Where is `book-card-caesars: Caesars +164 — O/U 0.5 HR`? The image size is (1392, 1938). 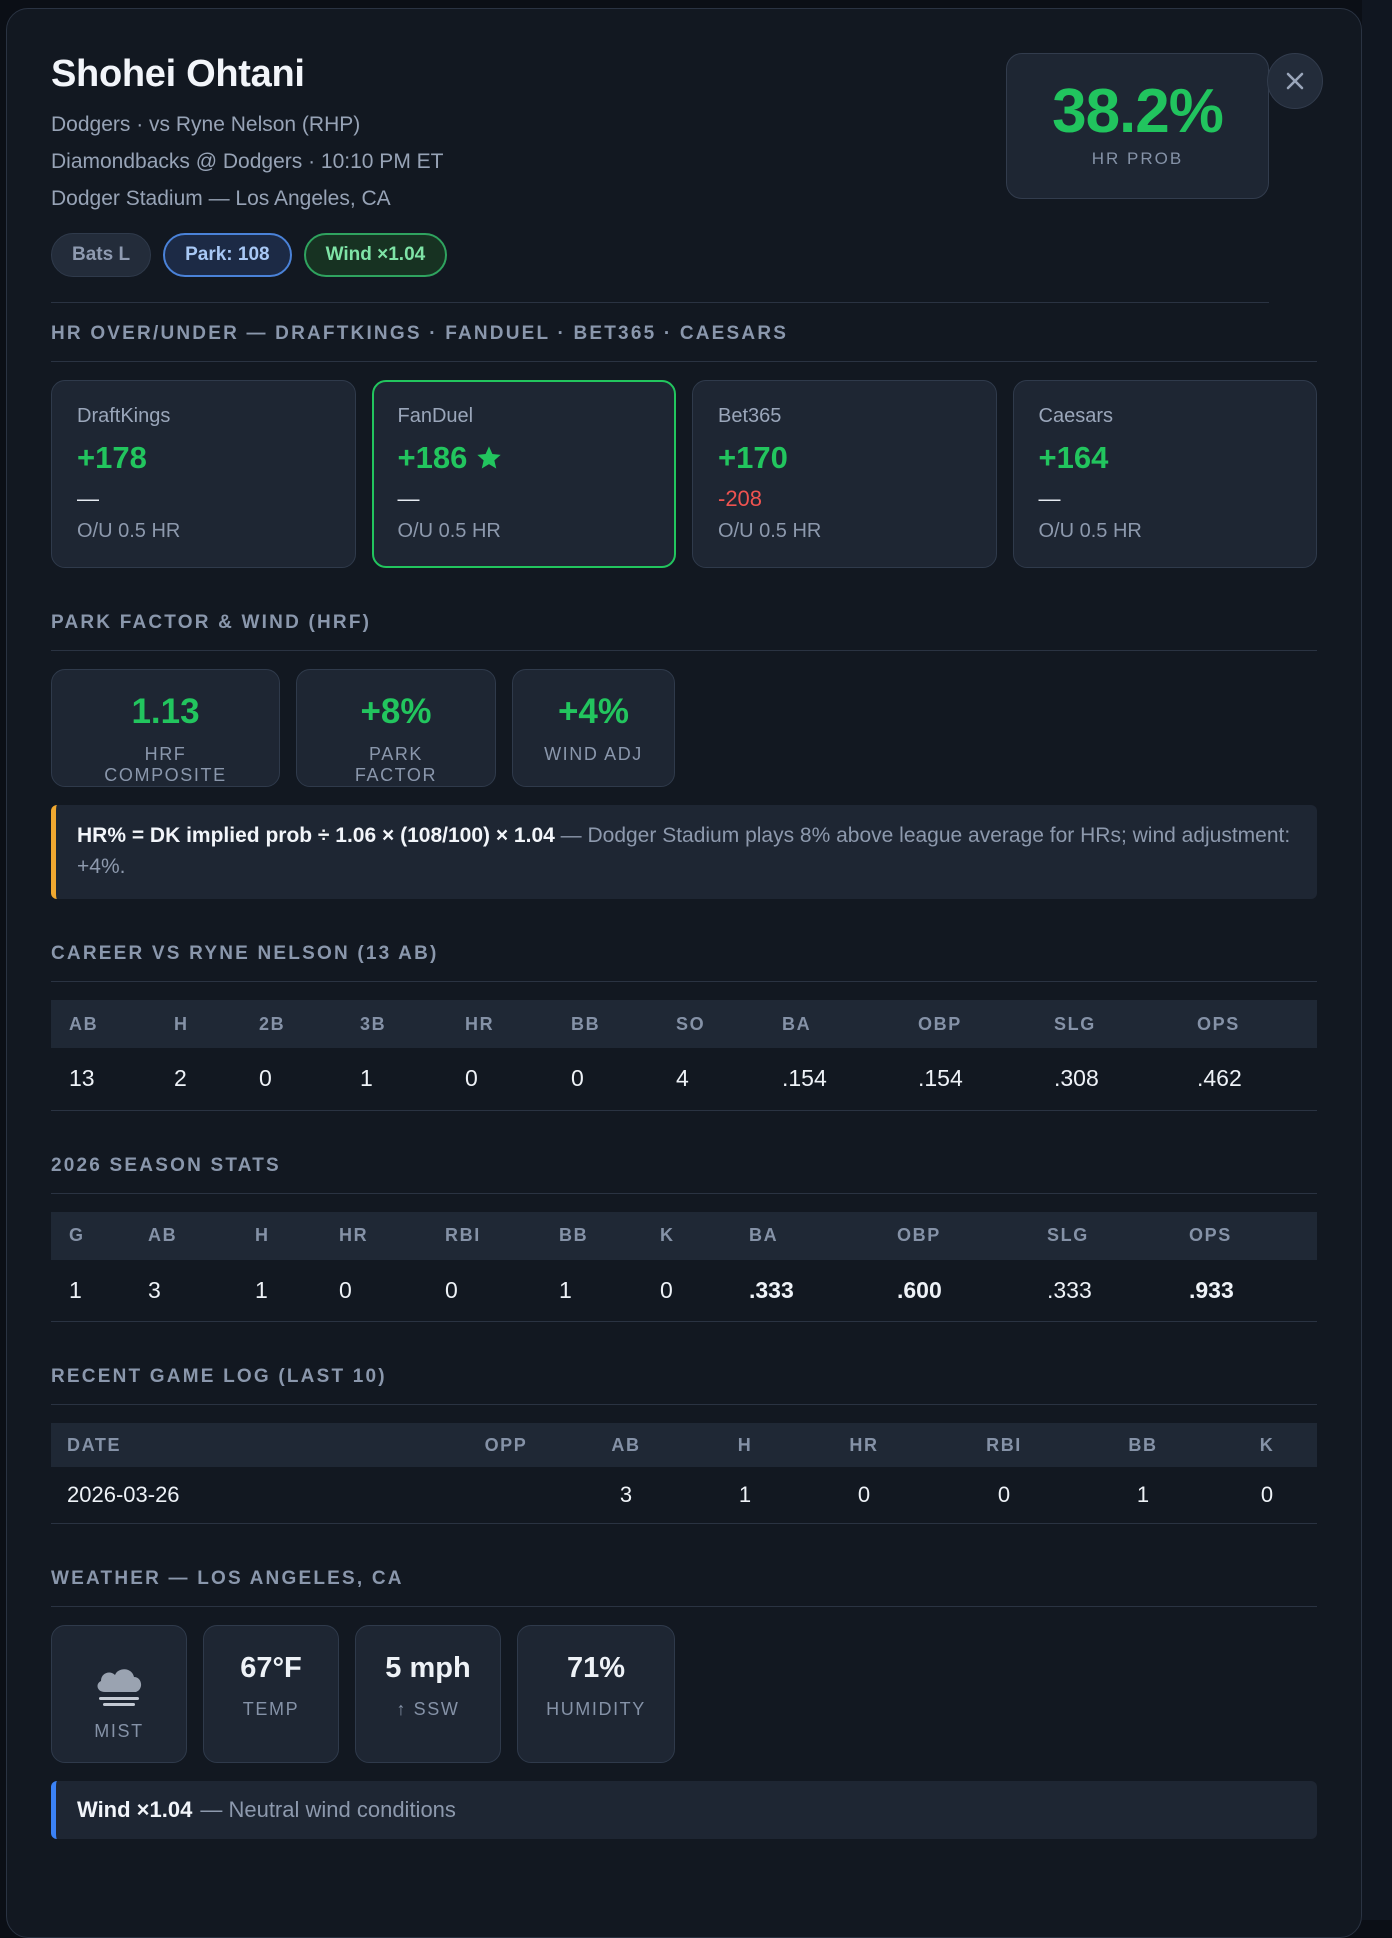
book-card-caesars: Caesars +164 — O/U 0.5 HR is located at coordinates (1164, 474).